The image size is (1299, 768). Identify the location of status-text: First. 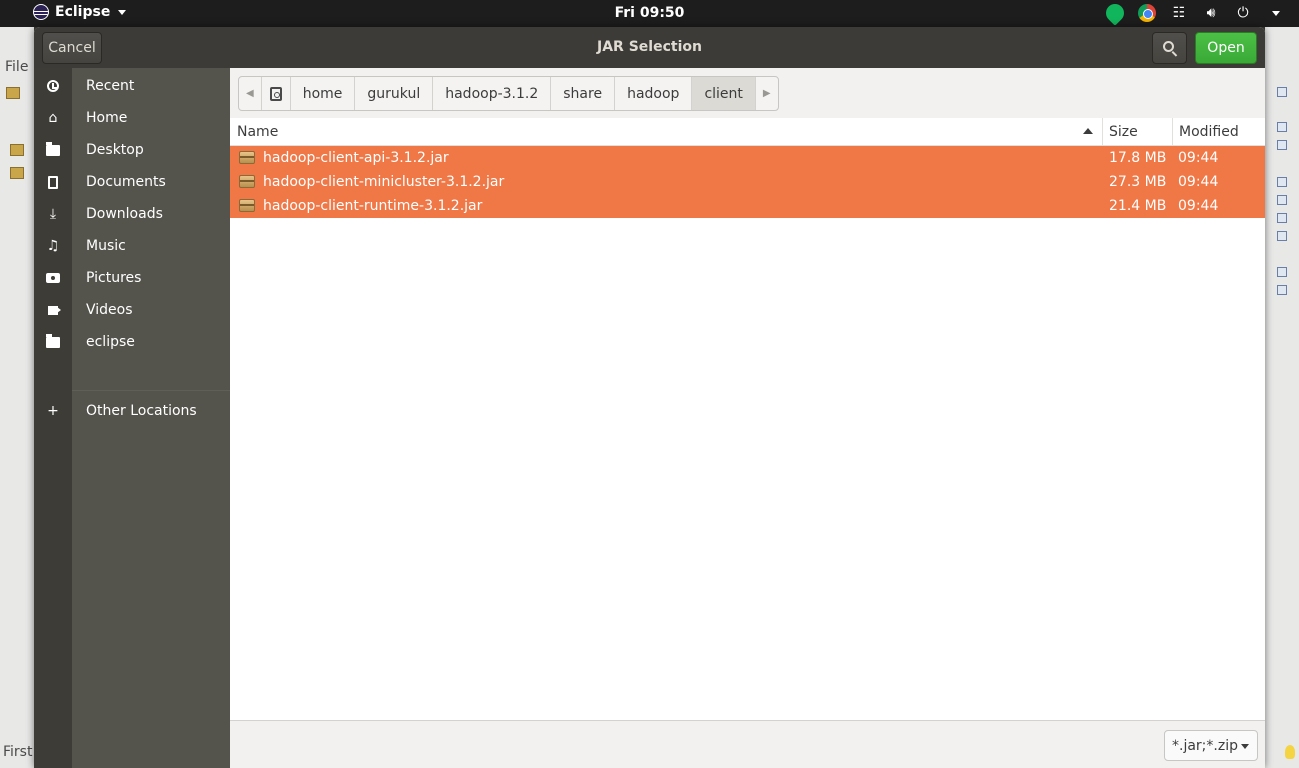
(18, 752).